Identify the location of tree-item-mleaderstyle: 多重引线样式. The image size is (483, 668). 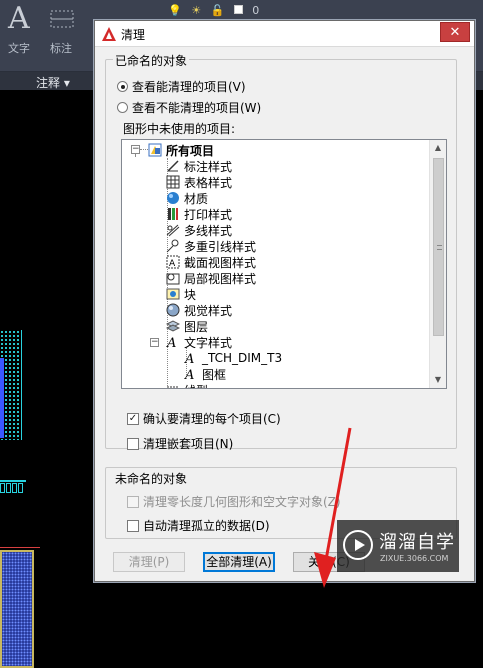
(211, 246).